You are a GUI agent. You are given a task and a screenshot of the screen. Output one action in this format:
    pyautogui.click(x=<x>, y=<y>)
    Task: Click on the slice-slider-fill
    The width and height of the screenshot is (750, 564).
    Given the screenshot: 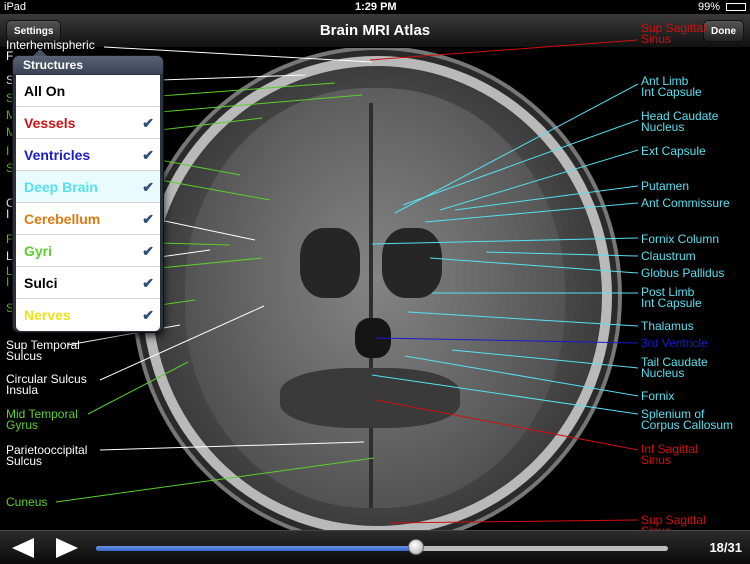 What is the action you would take?
    pyautogui.click(x=256, y=548)
    